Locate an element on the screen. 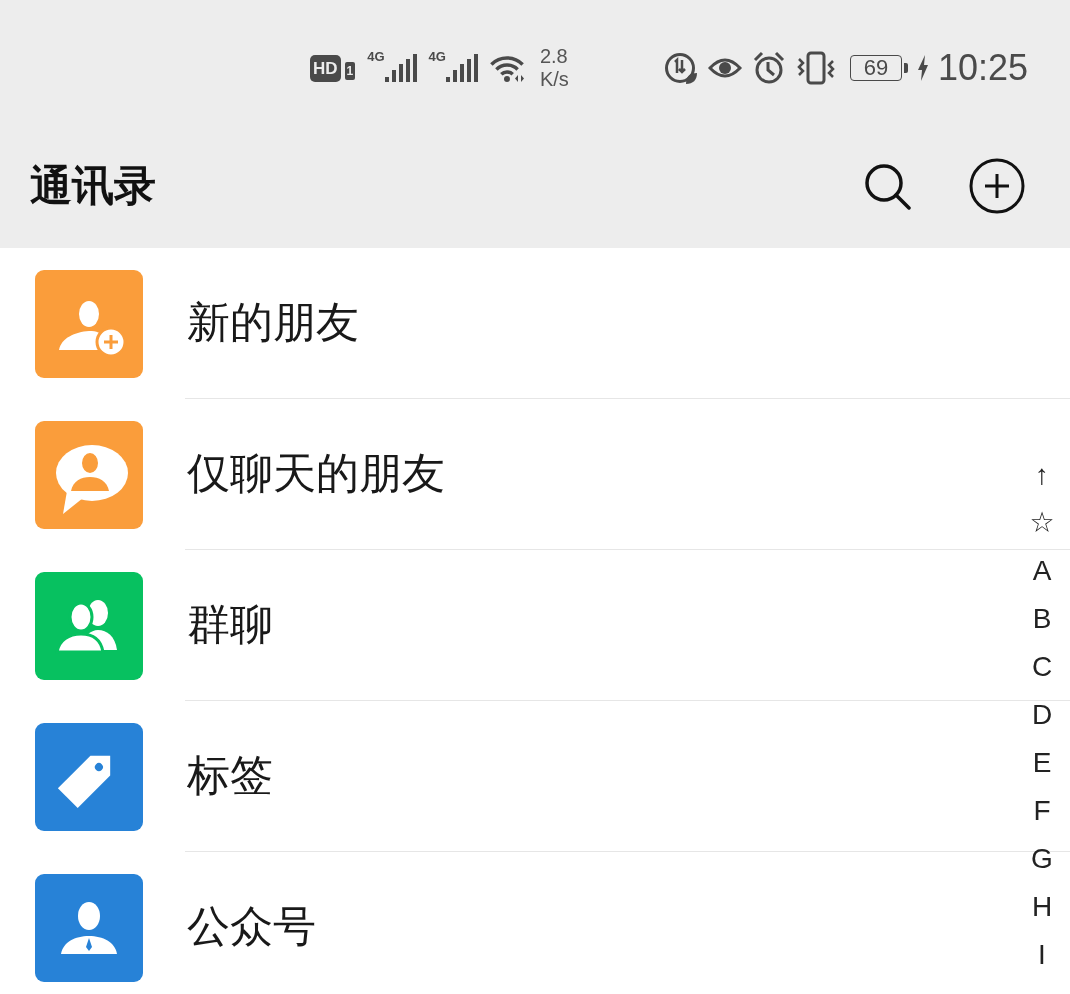  list-item-label: 新的朋友 is located at coordinates (272, 323).